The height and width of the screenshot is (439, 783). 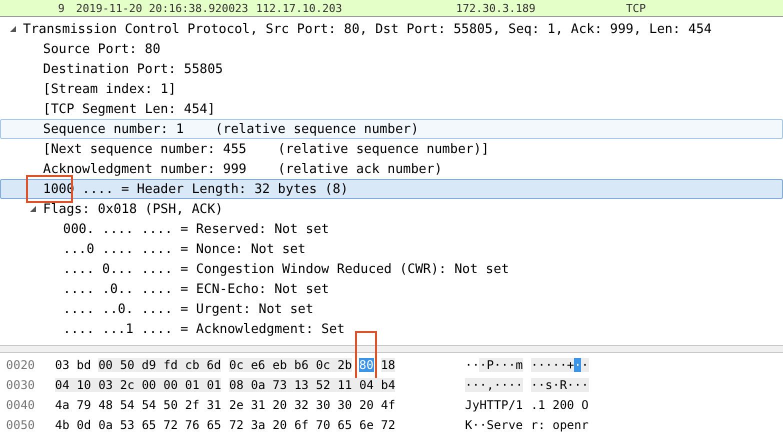 What do you see at coordinates (559, 405) in the screenshot?
I see `ascii-text: .1 200 O` at bounding box center [559, 405].